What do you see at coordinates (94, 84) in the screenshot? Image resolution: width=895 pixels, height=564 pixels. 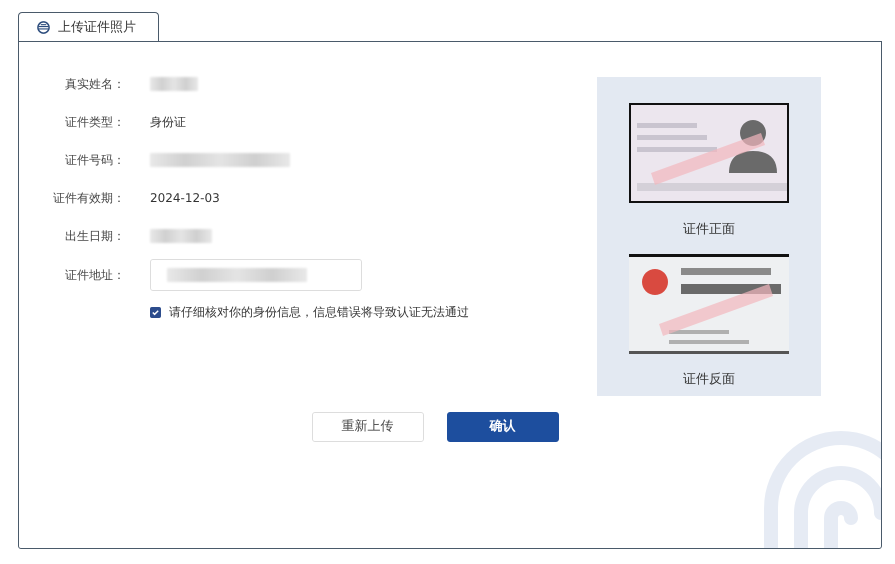 I see `field-label: 真实姓名：` at bounding box center [94, 84].